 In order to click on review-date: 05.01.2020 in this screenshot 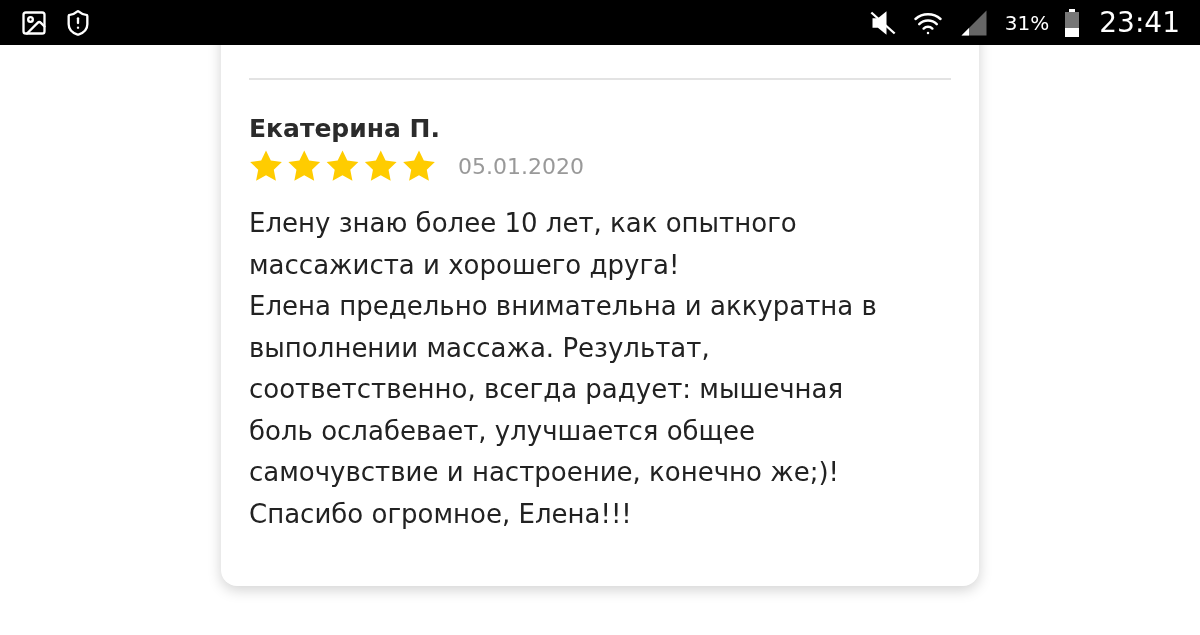, I will do `click(521, 166)`.